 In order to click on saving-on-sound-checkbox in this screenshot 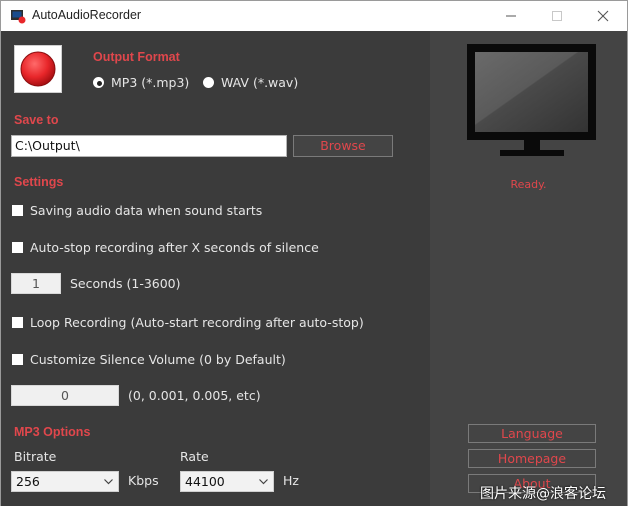, I will do `click(17, 210)`.